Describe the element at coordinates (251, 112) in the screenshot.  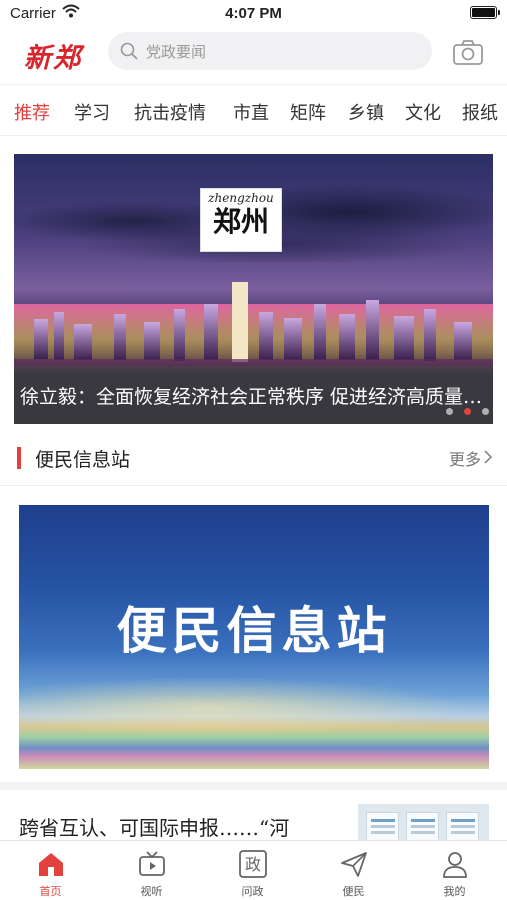
I see `tab-city: 市直` at that location.